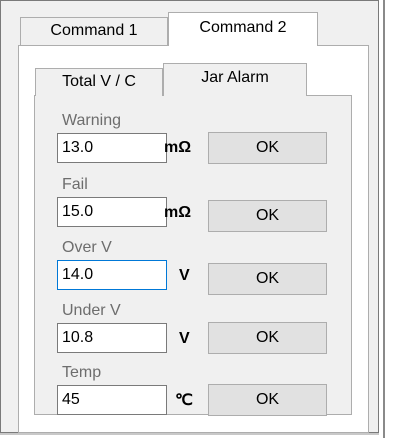 Image resolution: width=393 pixels, height=438 pixels. I want to click on tab-command-2: Command 2, so click(243, 29).